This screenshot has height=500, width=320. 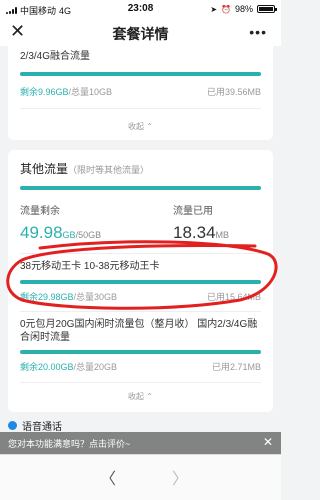 I want to click on location-icon: ➤, so click(x=214, y=9).